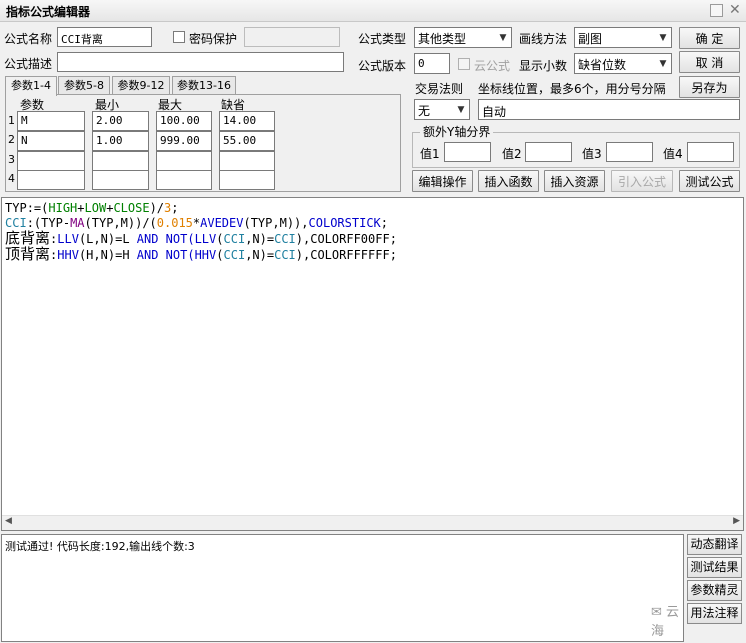 Image resolution: width=746 pixels, height=643 pixels. Describe the element at coordinates (179, 37) in the screenshot. I see `password-checkbox` at that location.